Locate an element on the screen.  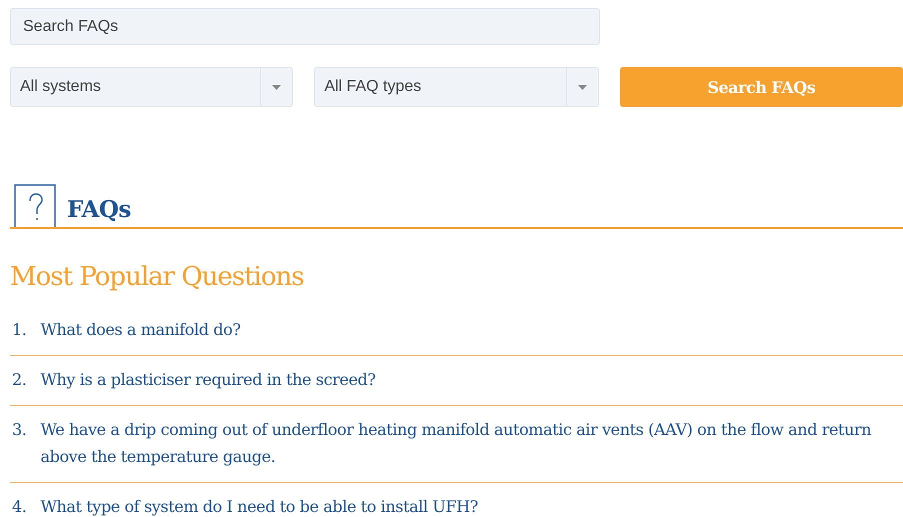
question-number: 1. is located at coordinates (19, 330).